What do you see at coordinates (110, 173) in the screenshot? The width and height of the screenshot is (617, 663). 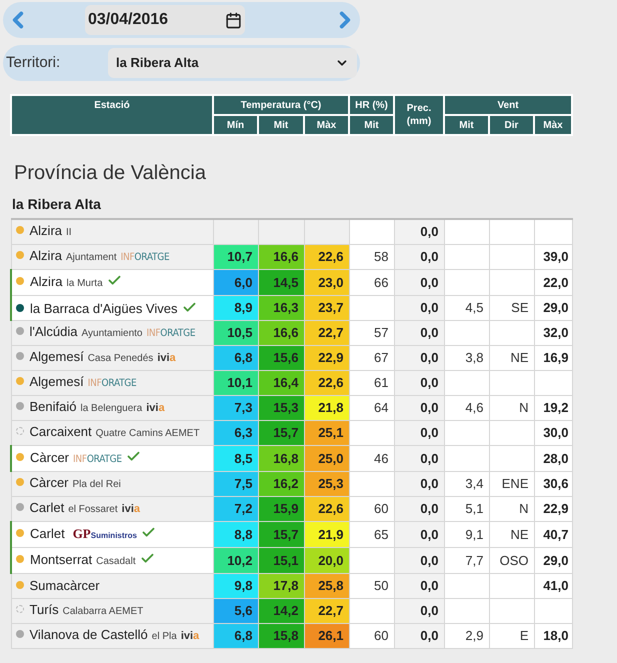 I see `province-heading: Província de València` at bounding box center [110, 173].